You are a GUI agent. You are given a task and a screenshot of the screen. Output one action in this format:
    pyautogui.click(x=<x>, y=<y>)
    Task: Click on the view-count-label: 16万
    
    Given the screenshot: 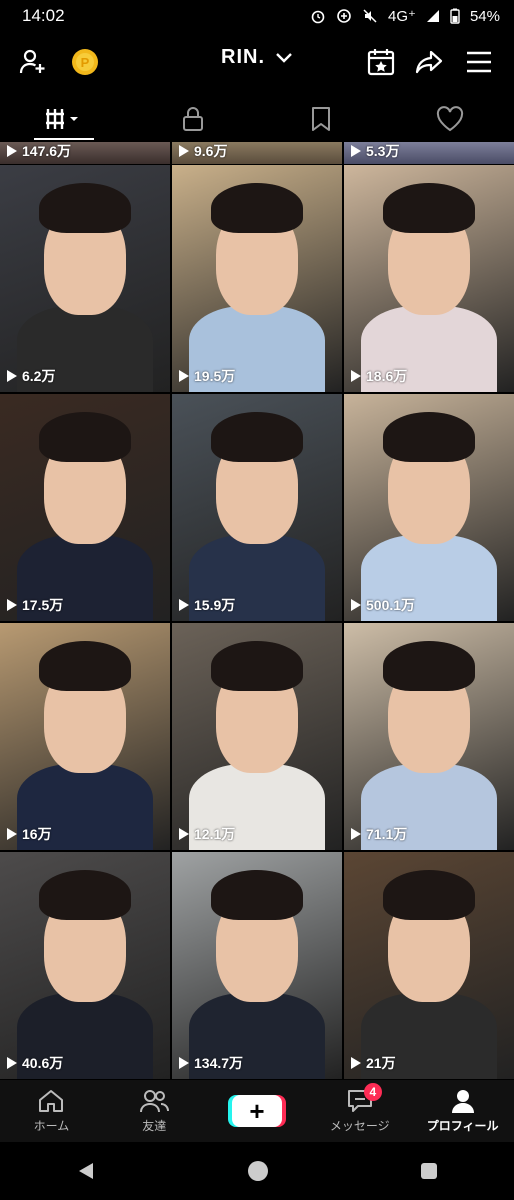 What is the action you would take?
    pyautogui.click(x=37, y=834)
    